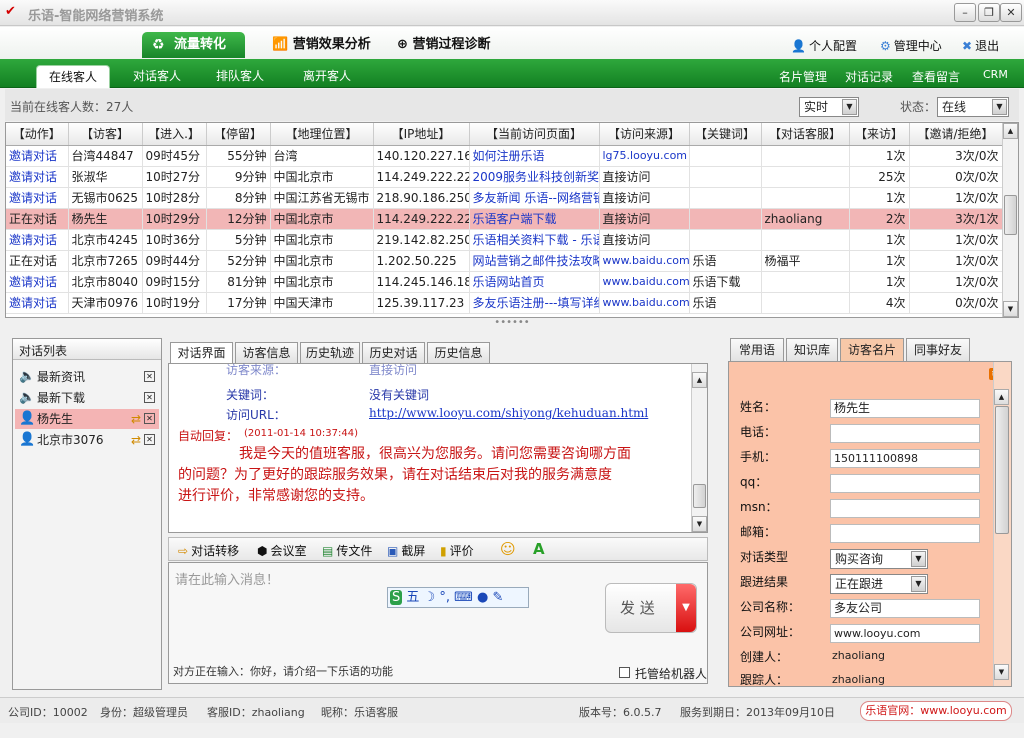  I want to click on message-placeholder: 请在此输入消息！, so click(227, 578).